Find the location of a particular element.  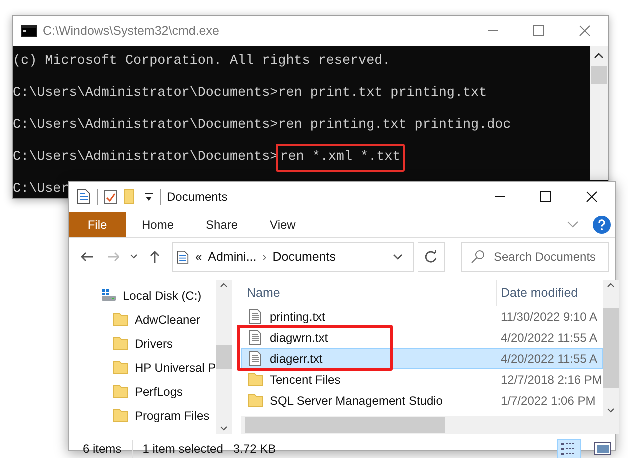

console-command: ren *.xml *.txt is located at coordinates (340, 158).